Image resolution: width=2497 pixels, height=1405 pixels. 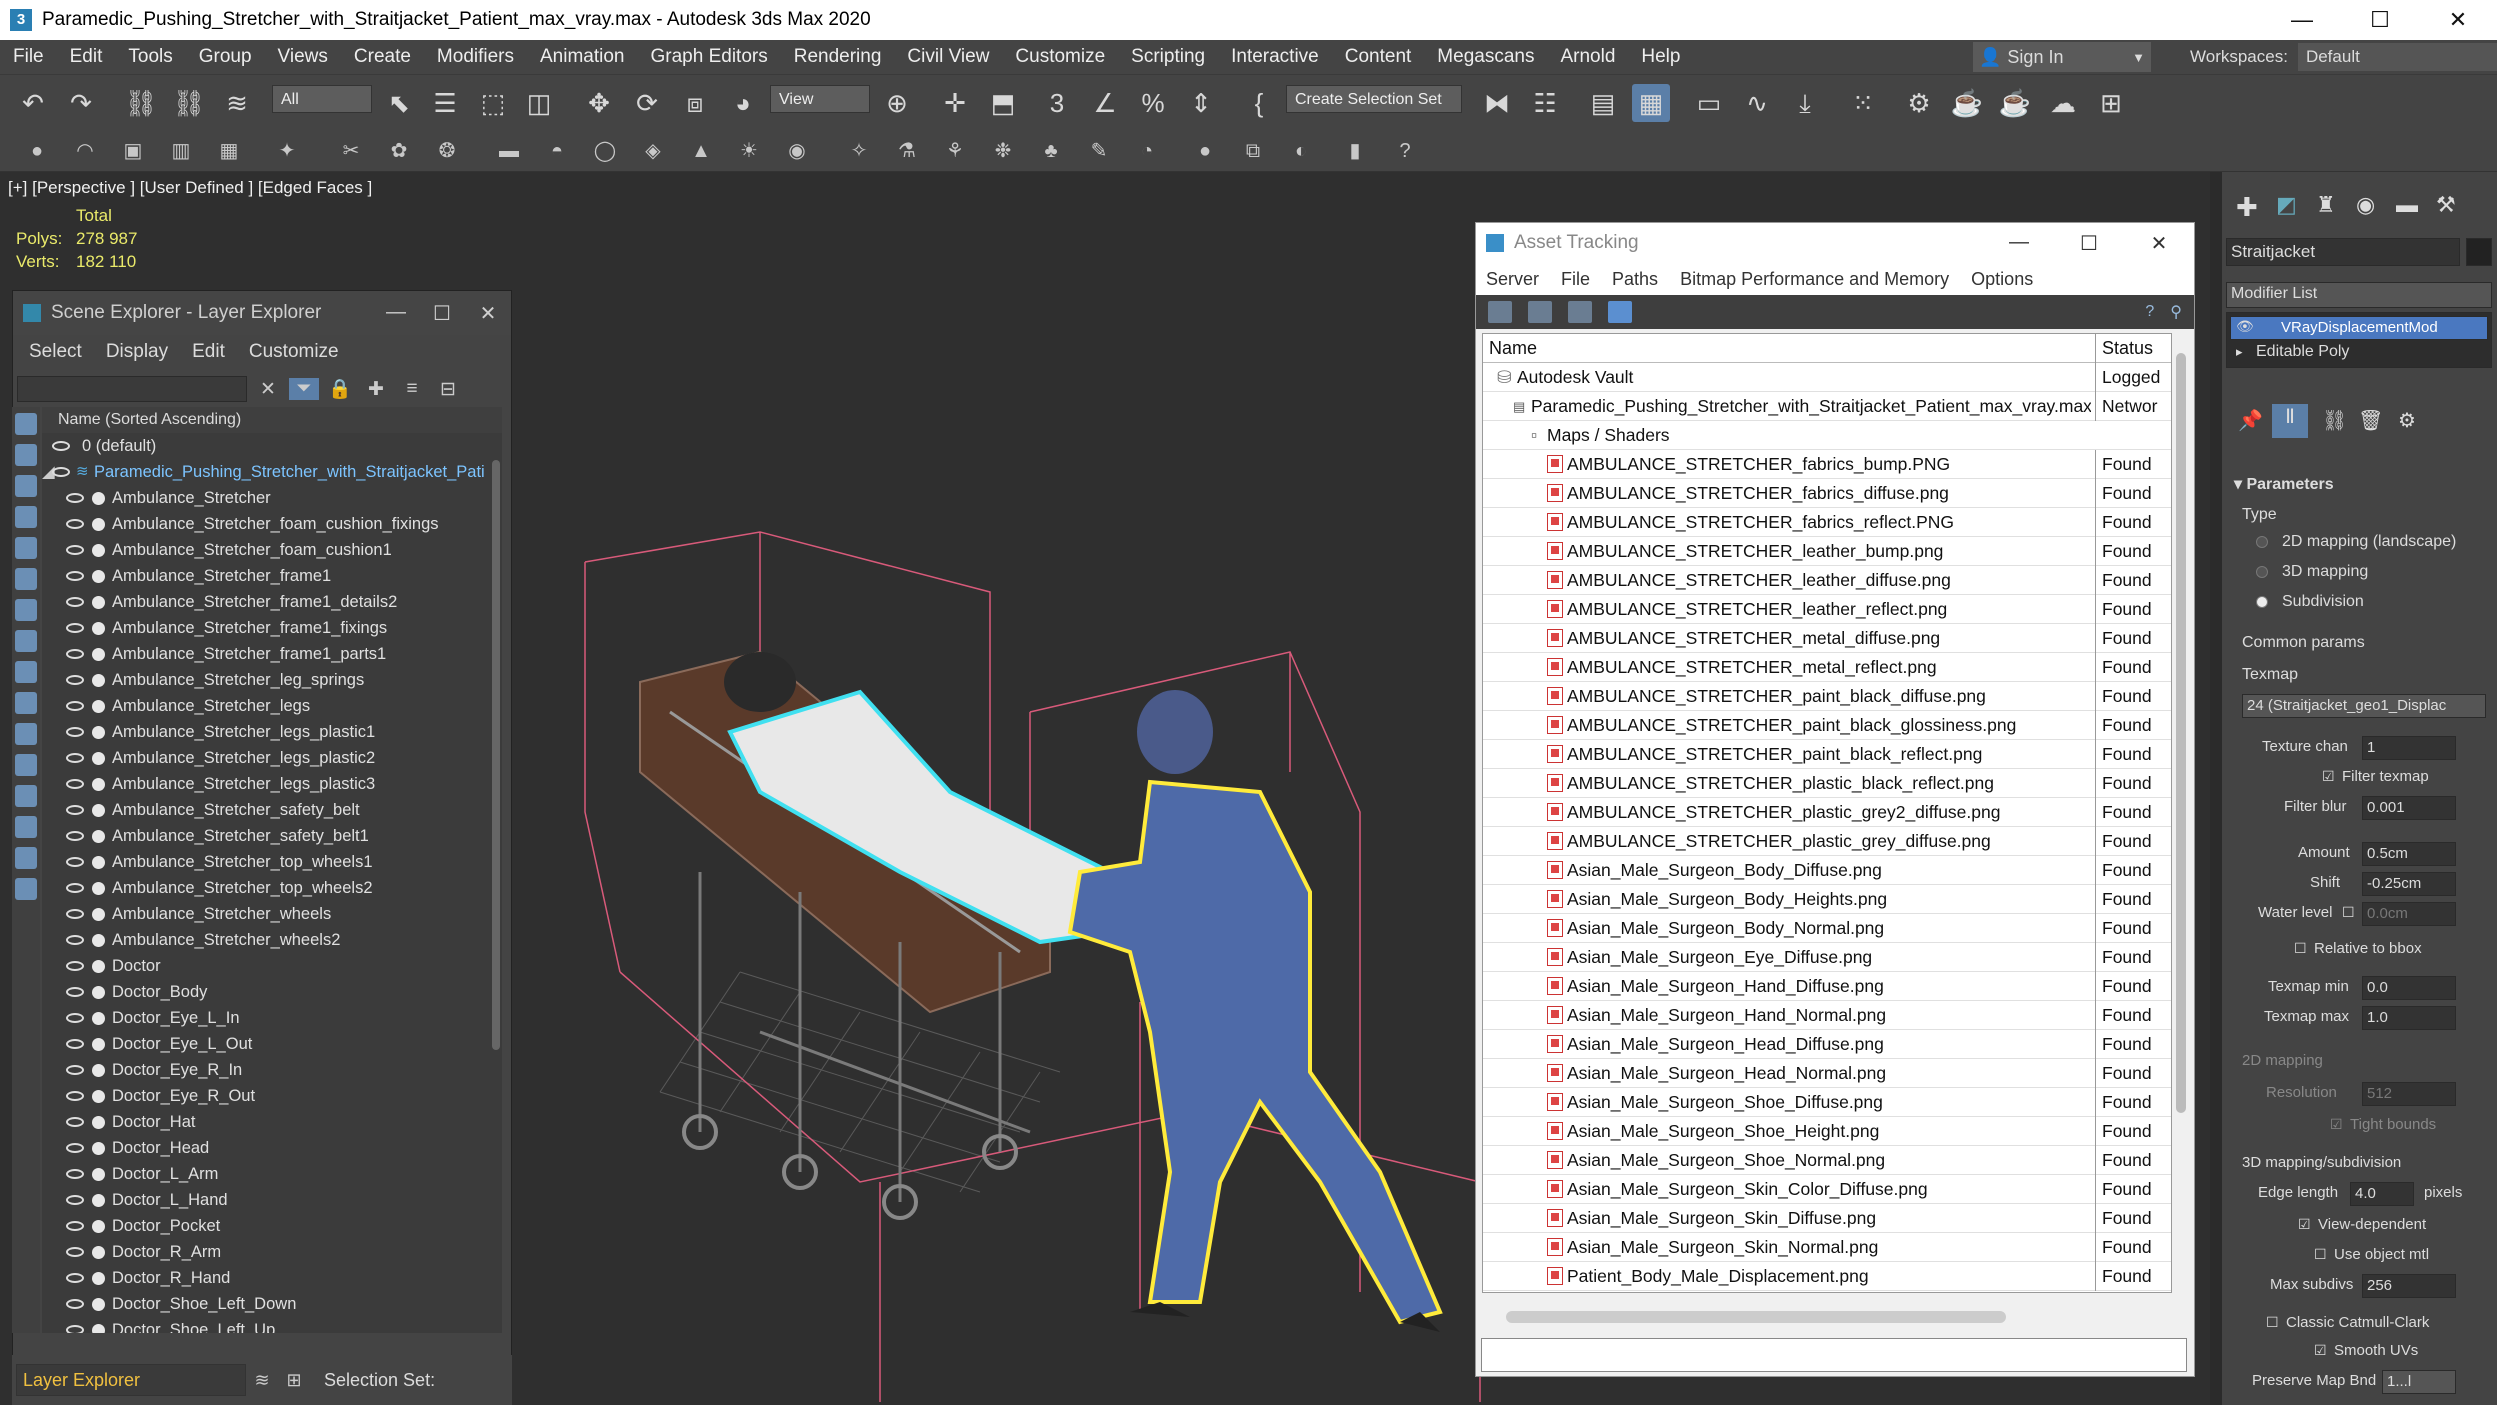 What do you see at coordinates (2479, 252) in the screenshot?
I see `object-color-swatch` at bounding box center [2479, 252].